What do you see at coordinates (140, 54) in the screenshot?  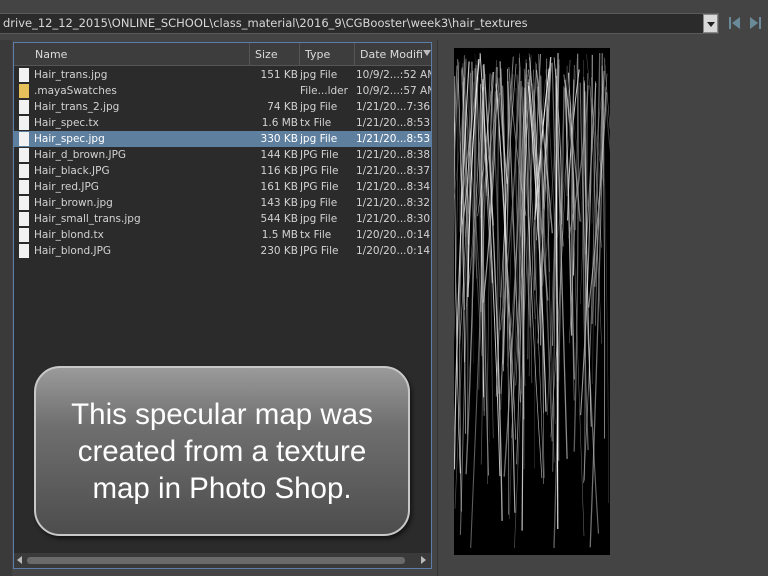 I see `column-header-name: Name` at bounding box center [140, 54].